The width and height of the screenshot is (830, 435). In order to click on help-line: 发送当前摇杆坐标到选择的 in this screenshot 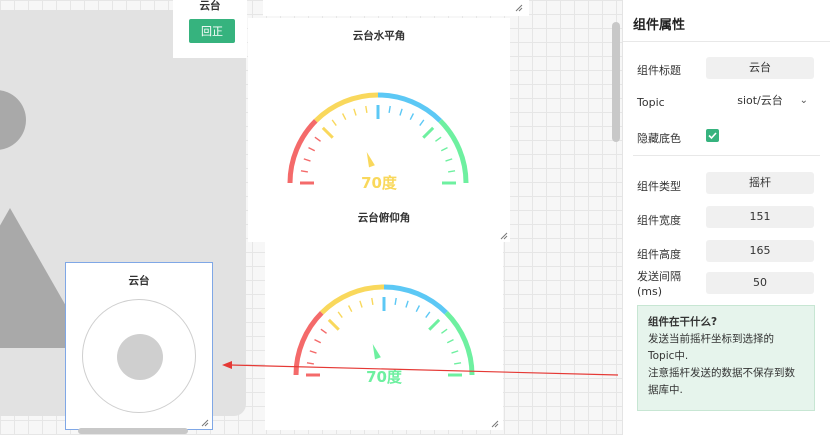, I will do `click(711, 339)`.